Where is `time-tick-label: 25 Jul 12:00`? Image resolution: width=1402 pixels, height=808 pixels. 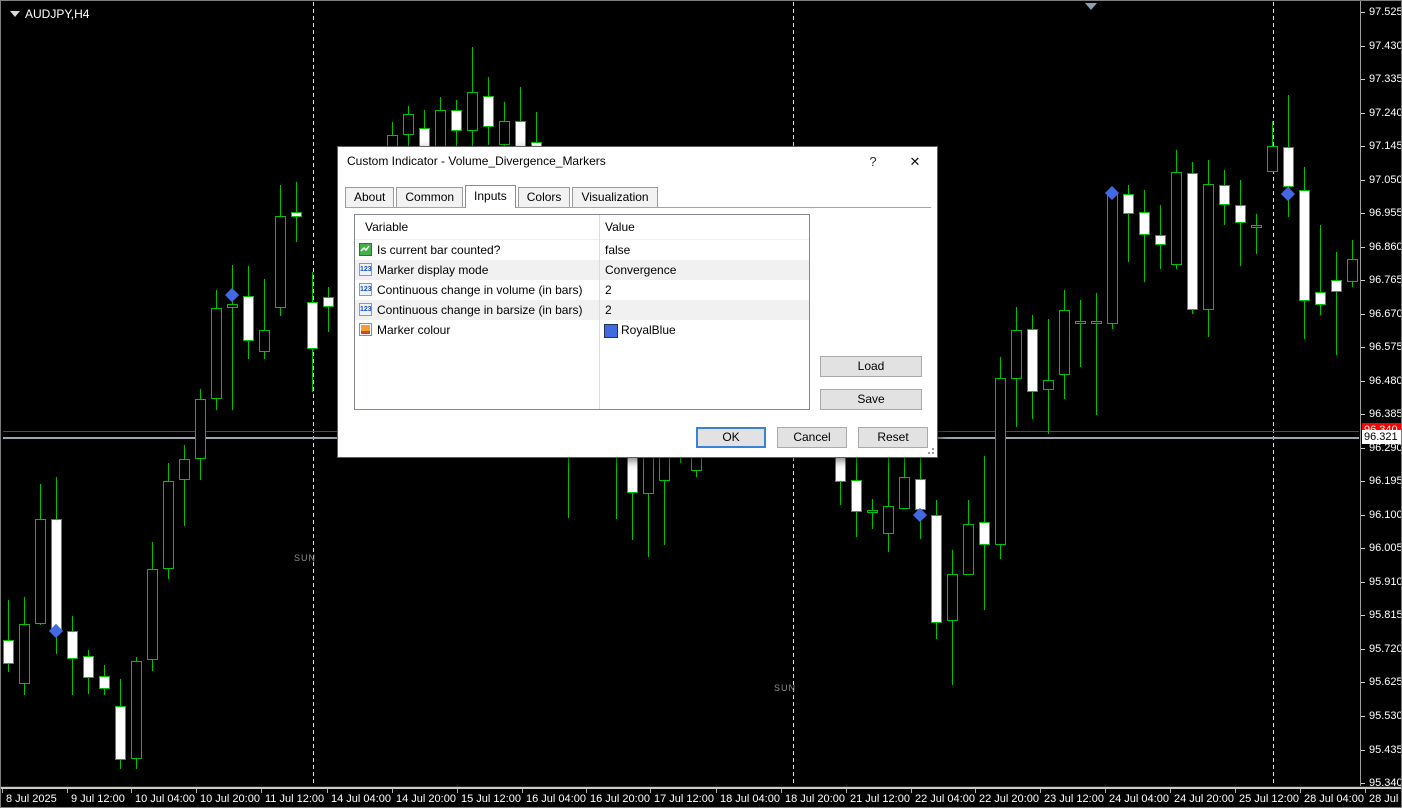
time-tick-label: 25 Jul 12:00 is located at coordinates (1269, 799).